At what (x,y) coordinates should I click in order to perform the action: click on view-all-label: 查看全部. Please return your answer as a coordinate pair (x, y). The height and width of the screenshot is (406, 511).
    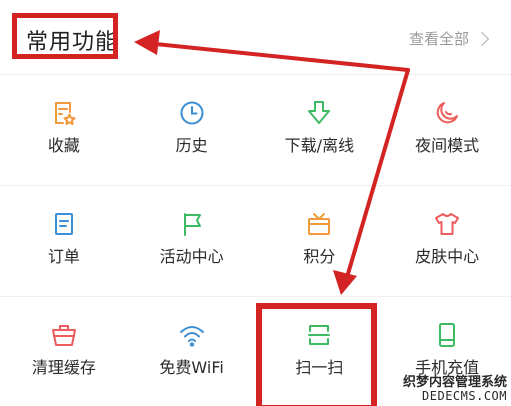
    Looking at the image, I should click on (438, 39).